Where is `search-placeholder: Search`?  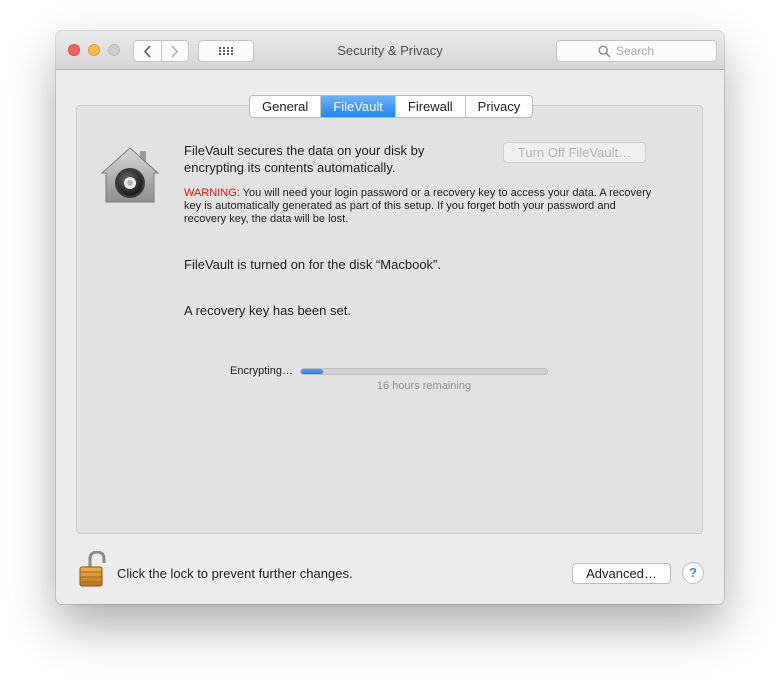
search-placeholder: Search is located at coordinates (635, 51).